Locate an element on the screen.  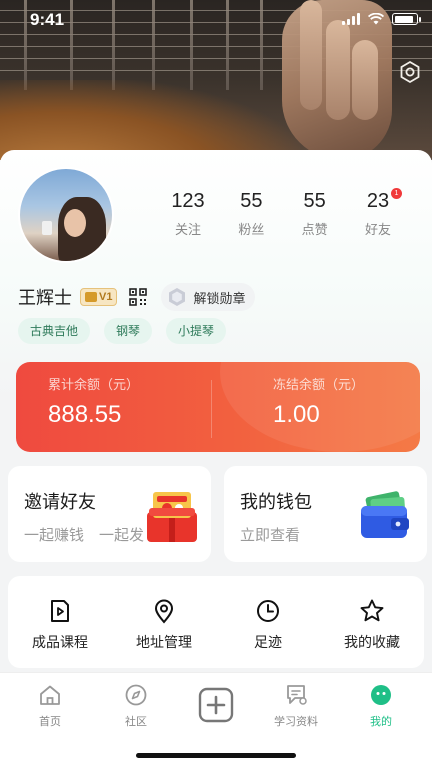
wifi-icon is located at coordinates (376, 19).